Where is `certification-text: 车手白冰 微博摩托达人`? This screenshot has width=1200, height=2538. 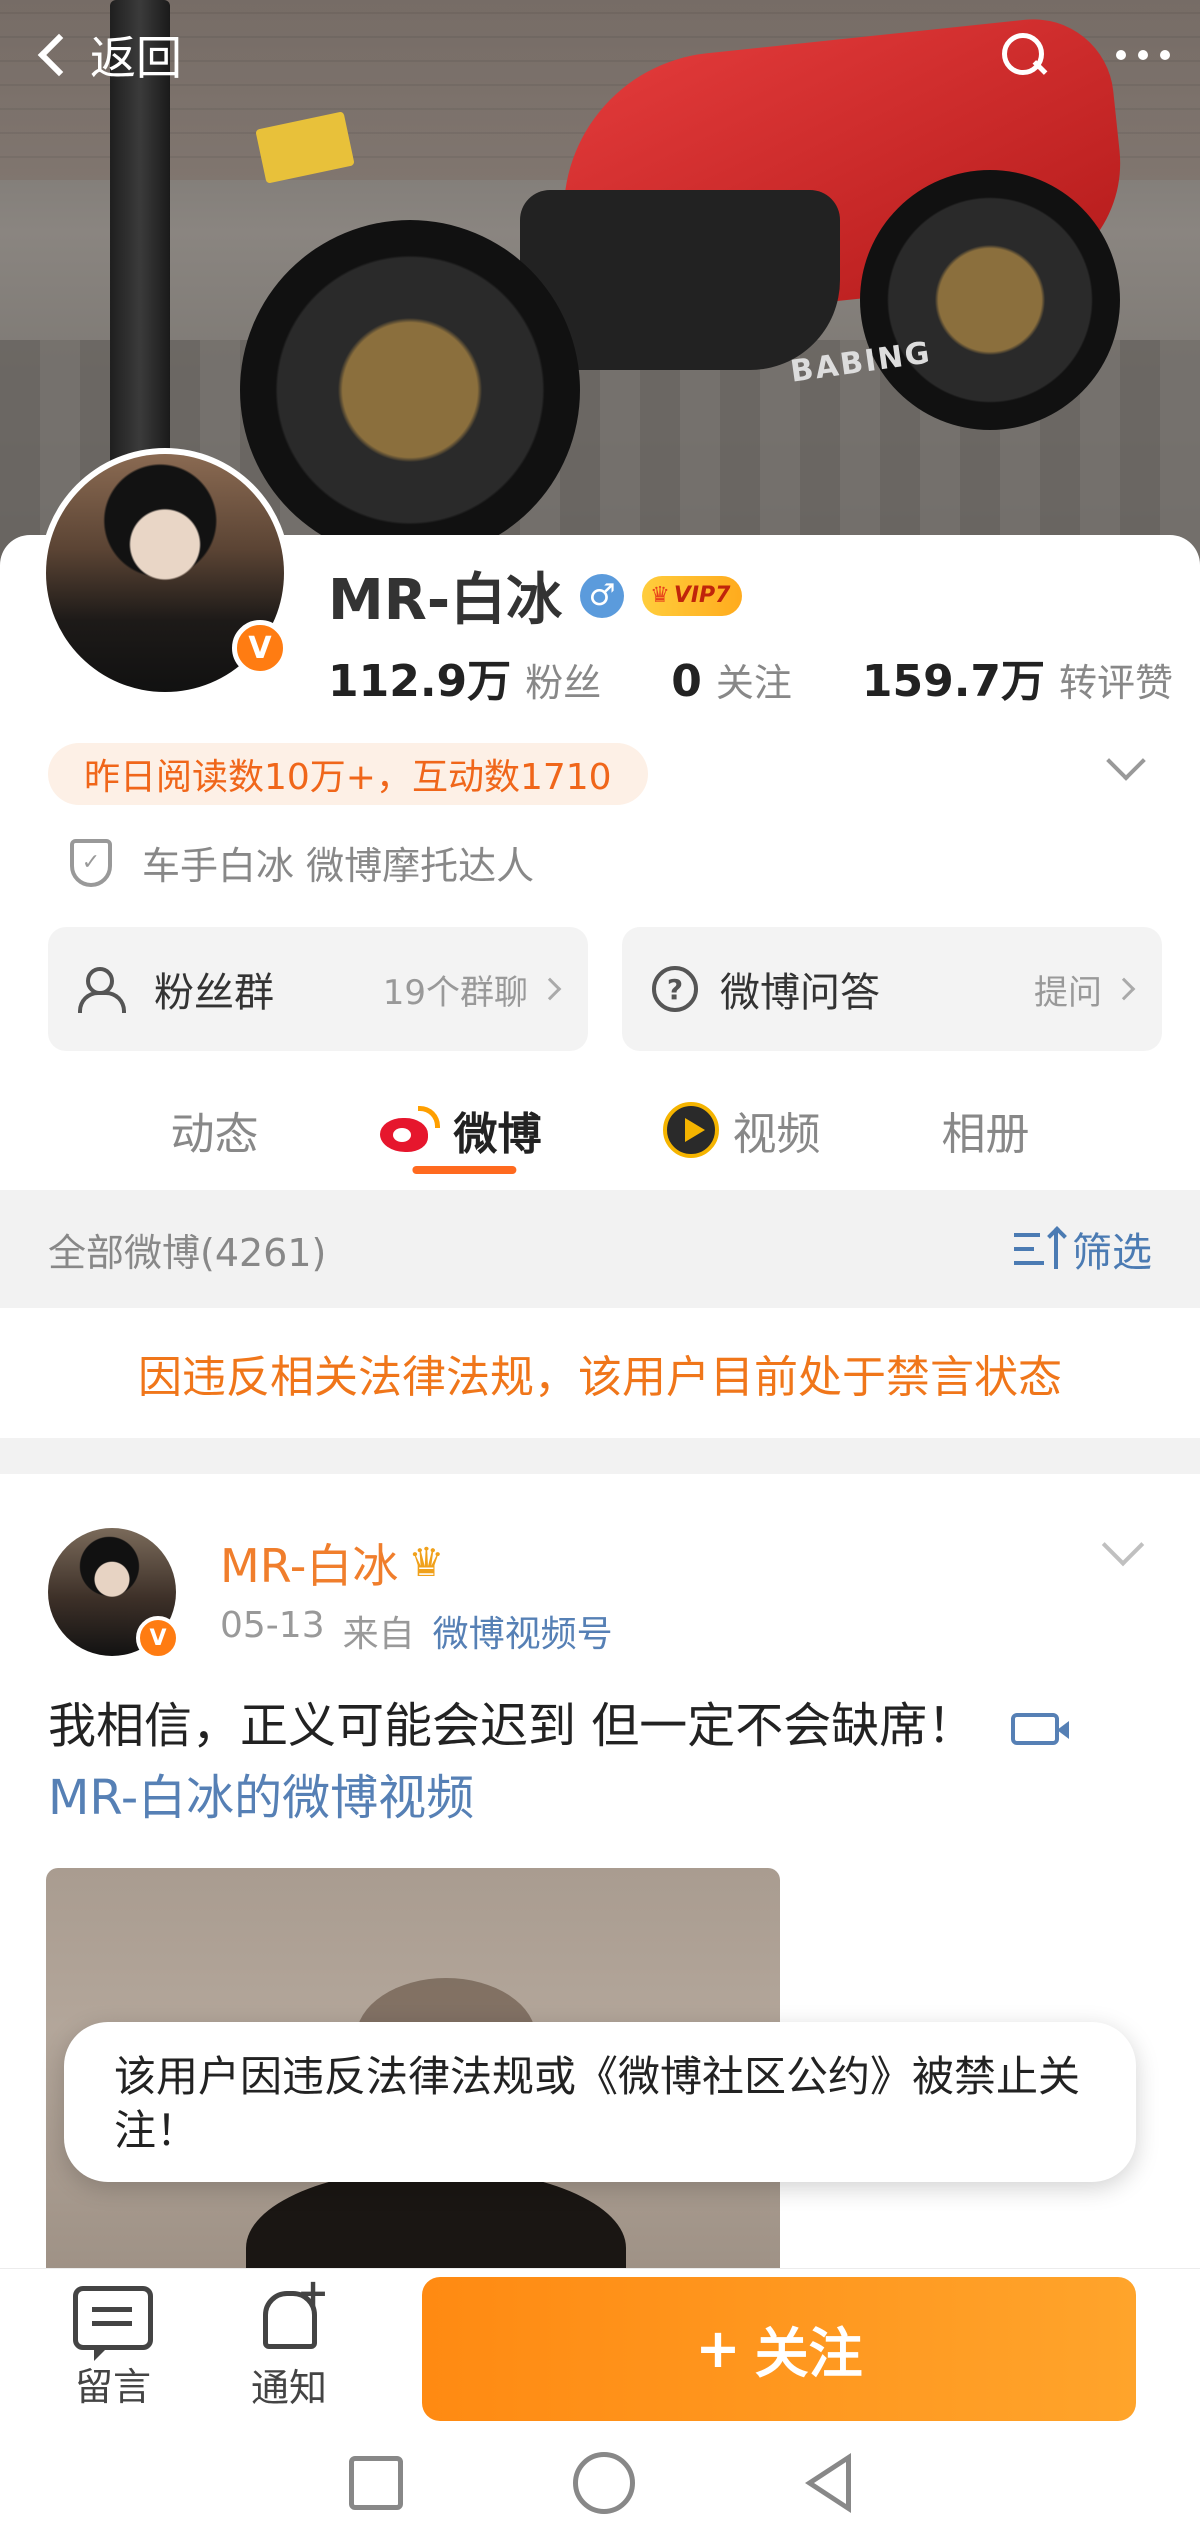 certification-text: 车手白冰 微博摩托达人 is located at coordinates (338, 866).